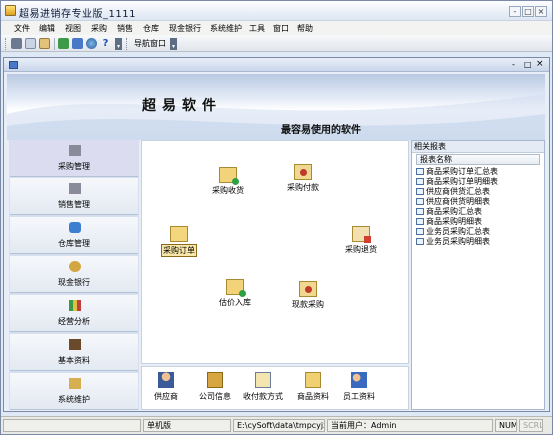  What do you see at coordinates (308, 295) in the screenshot?
I see `flow-cash-purchase: 现款采购` at bounding box center [308, 295].